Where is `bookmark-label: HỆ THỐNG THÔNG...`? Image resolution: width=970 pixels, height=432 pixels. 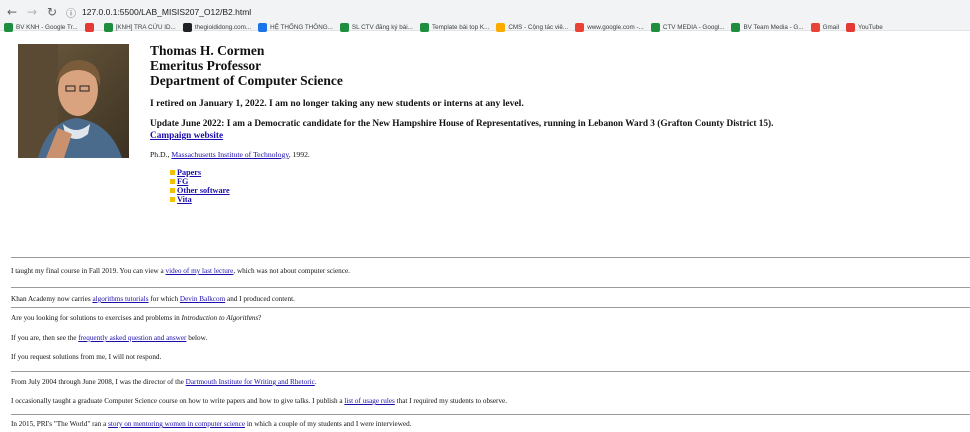 bookmark-label: HỆ THỐNG THÔNG... is located at coordinates (301, 27).